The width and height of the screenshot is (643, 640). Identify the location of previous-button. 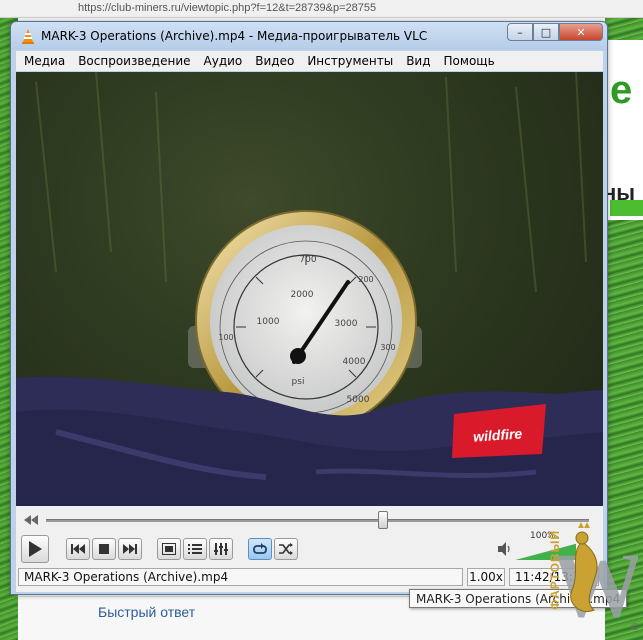
(78, 549).